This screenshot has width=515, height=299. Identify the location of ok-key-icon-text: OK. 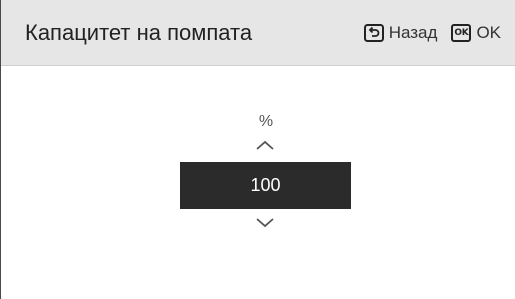
(461, 33).